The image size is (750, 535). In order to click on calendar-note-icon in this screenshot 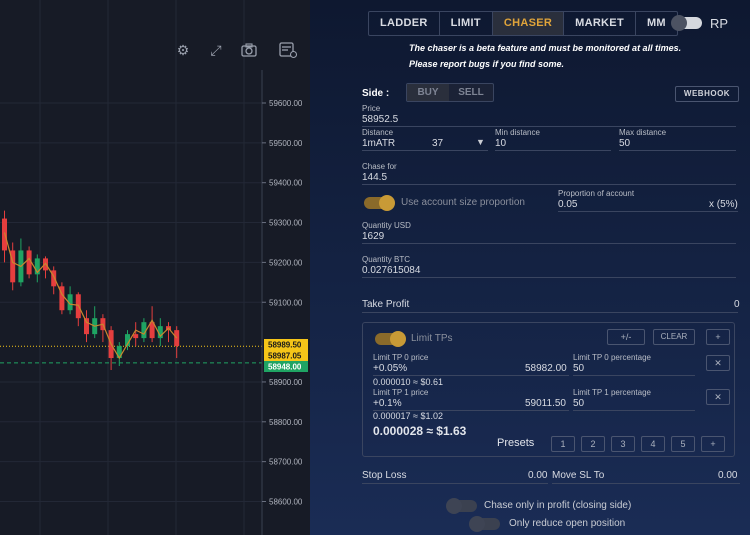, I will do `click(288, 50)`.